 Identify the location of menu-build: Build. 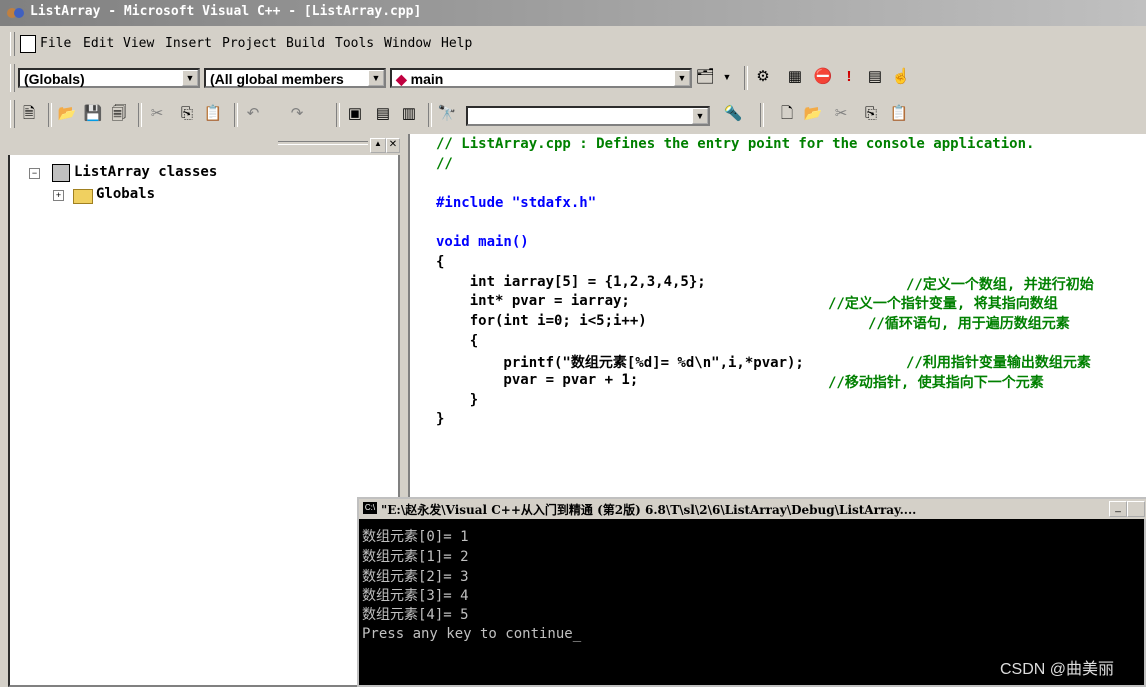
(305, 43).